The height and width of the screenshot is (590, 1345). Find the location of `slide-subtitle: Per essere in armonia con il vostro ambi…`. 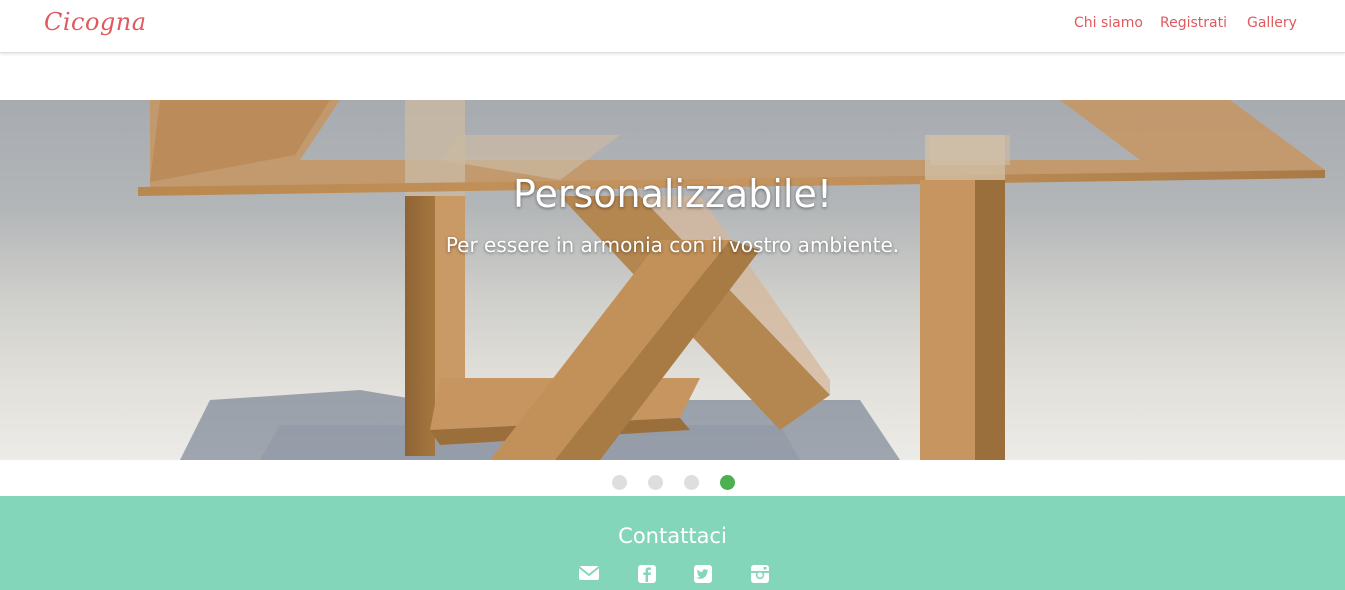

slide-subtitle: Per essere in armonia con il vostro ambi… is located at coordinates (672, 245).